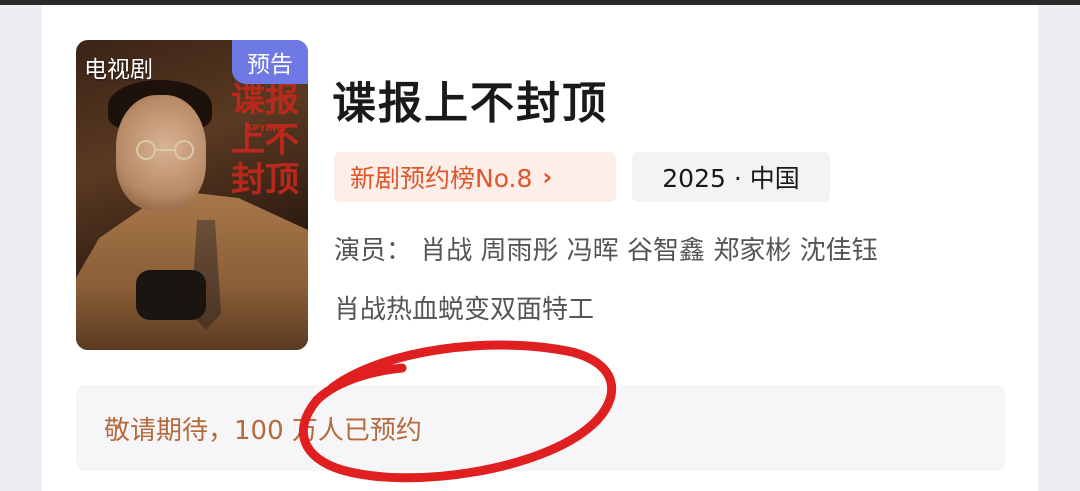  Describe the element at coordinates (547, 177) in the screenshot. I see `chevron-right-icon: ›` at that location.